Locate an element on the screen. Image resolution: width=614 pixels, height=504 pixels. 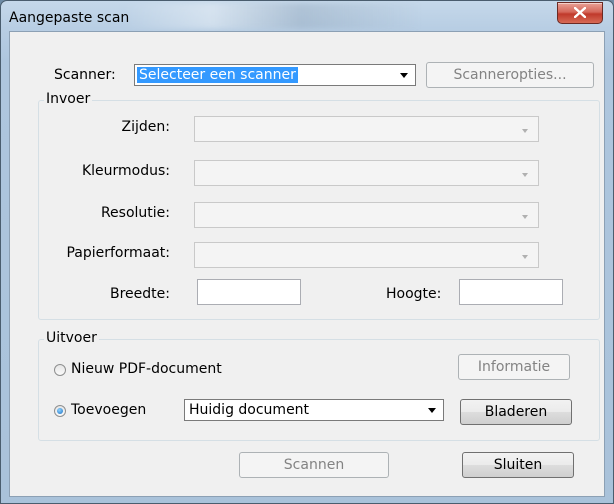
scanner-select-value: Selecteer een scanner is located at coordinates (217, 75).